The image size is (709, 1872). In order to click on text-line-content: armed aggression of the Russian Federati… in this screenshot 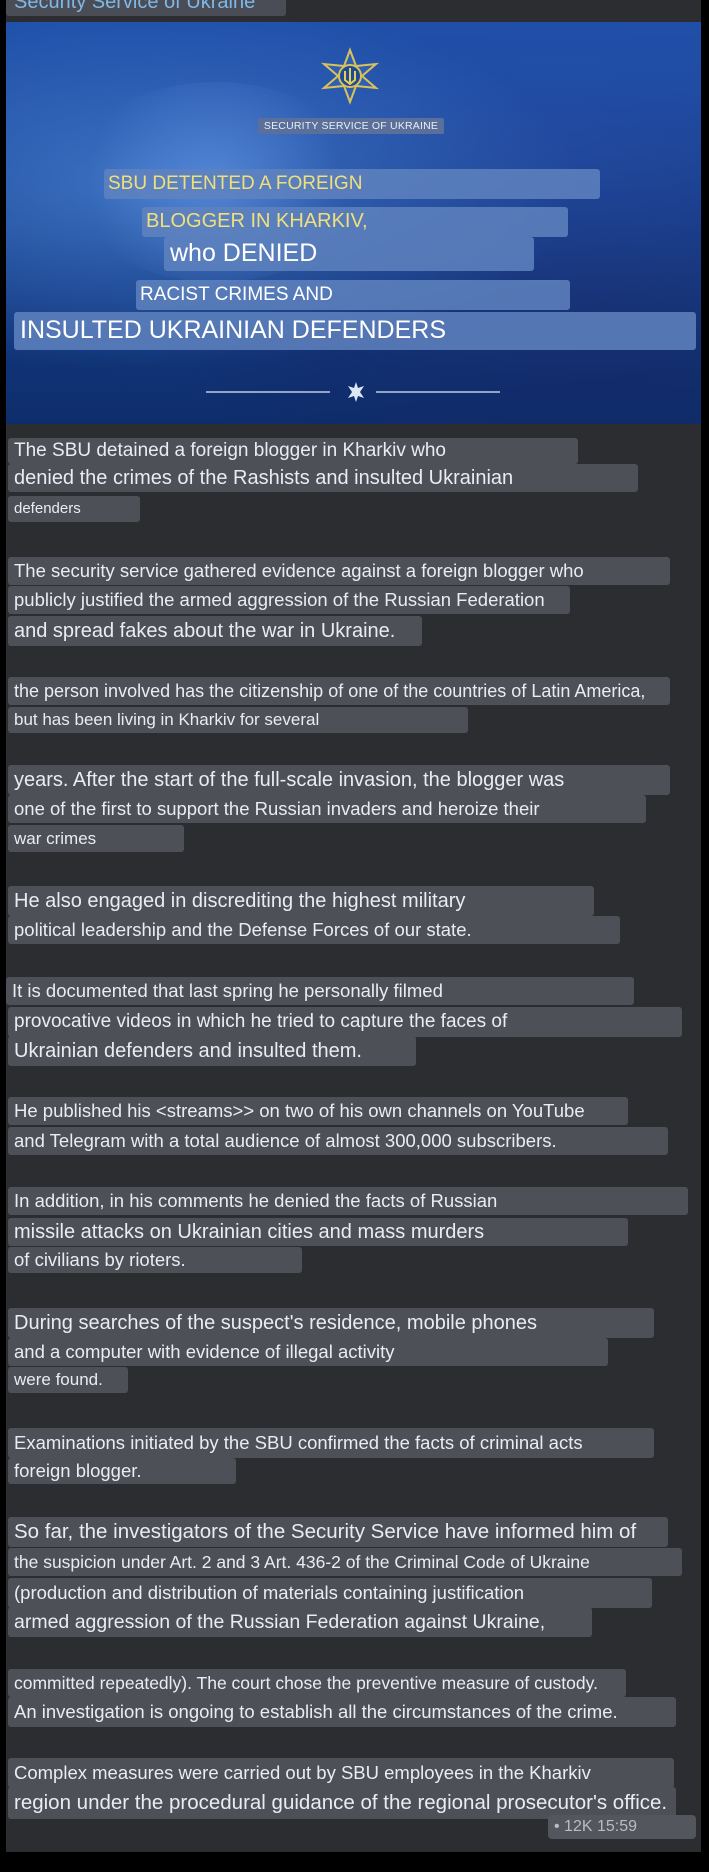, I will do `click(280, 1621)`.